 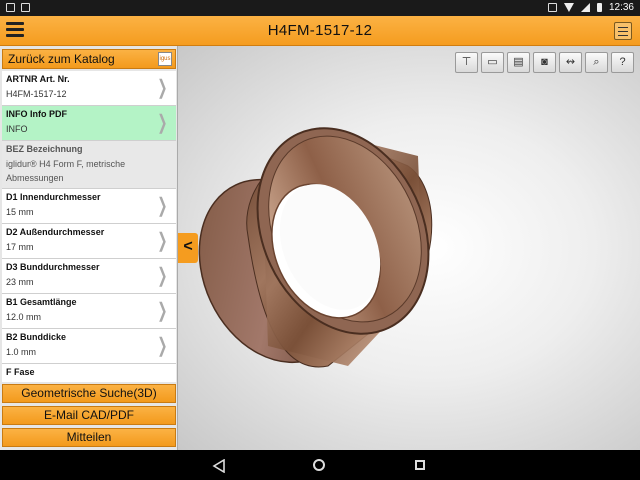 I want to click on attribute-value: 12.0 mm, so click(x=24, y=317).